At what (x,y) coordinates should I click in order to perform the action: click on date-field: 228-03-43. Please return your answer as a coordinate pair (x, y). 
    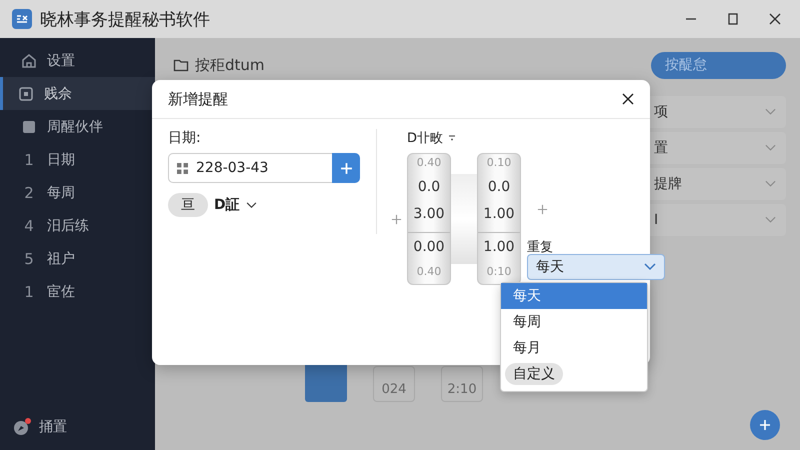
    Looking at the image, I should click on (250, 168).